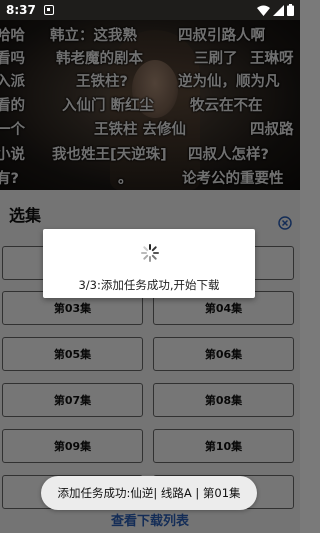 Image resolution: width=320 pixels, height=533 pixels. What do you see at coordinates (150, 10) in the screenshot?
I see `status-bar: 8:37` at bounding box center [150, 10].